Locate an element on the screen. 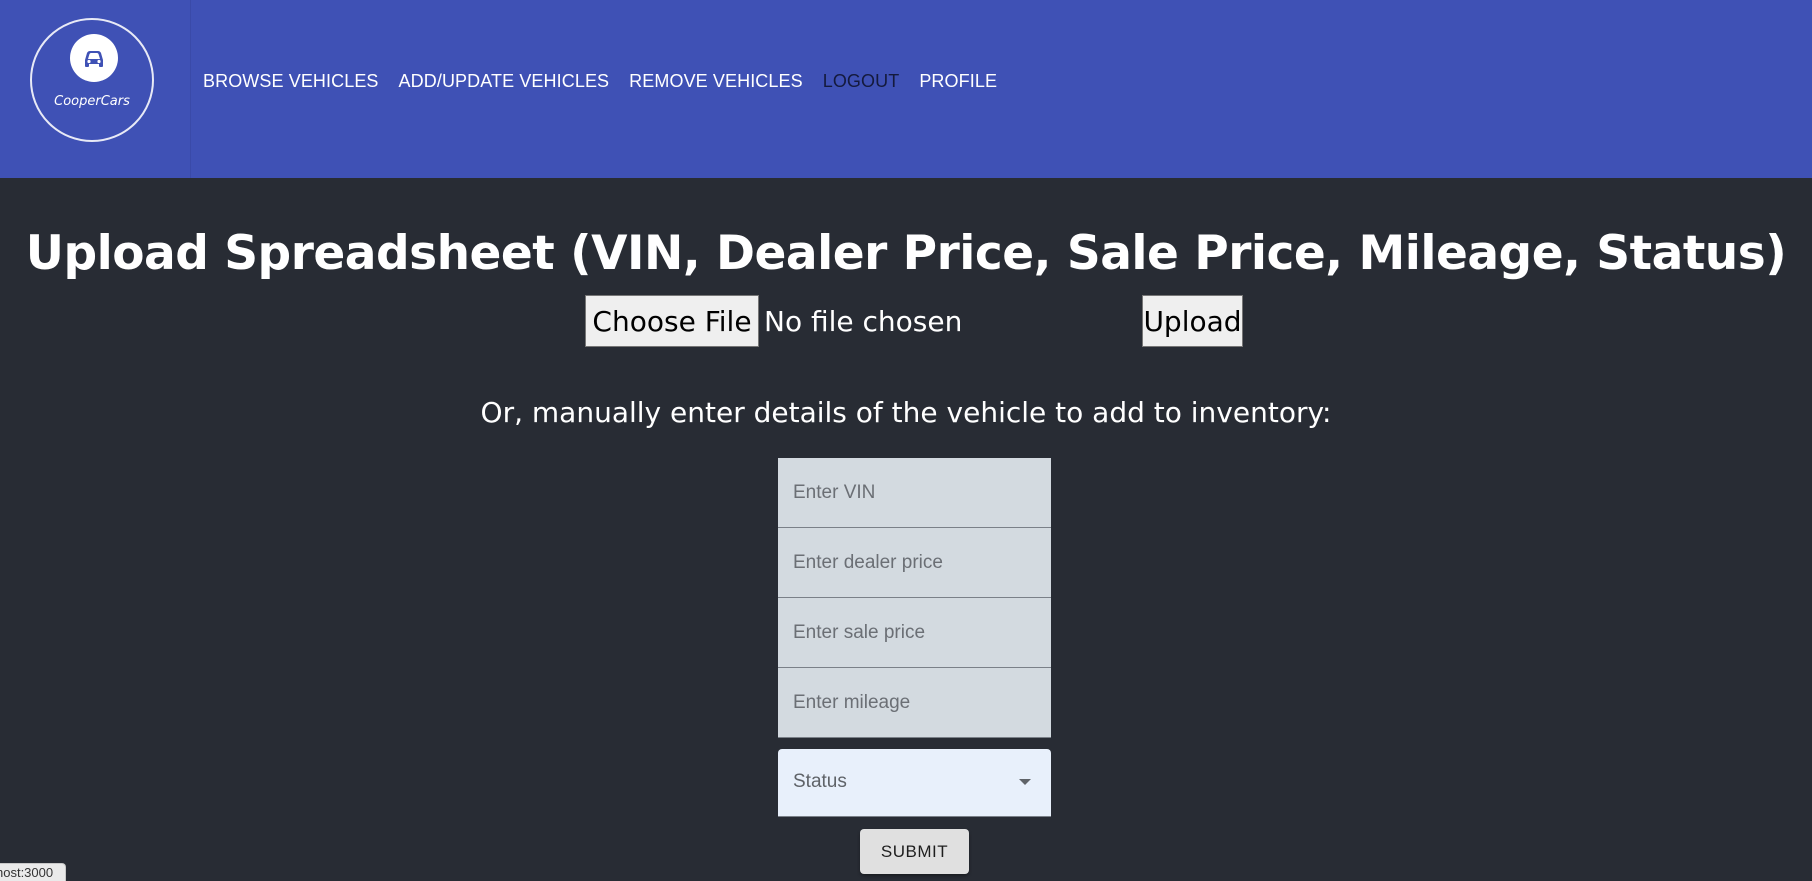 This screenshot has height=881, width=1812. status-select: Status is located at coordinates (914, 783).